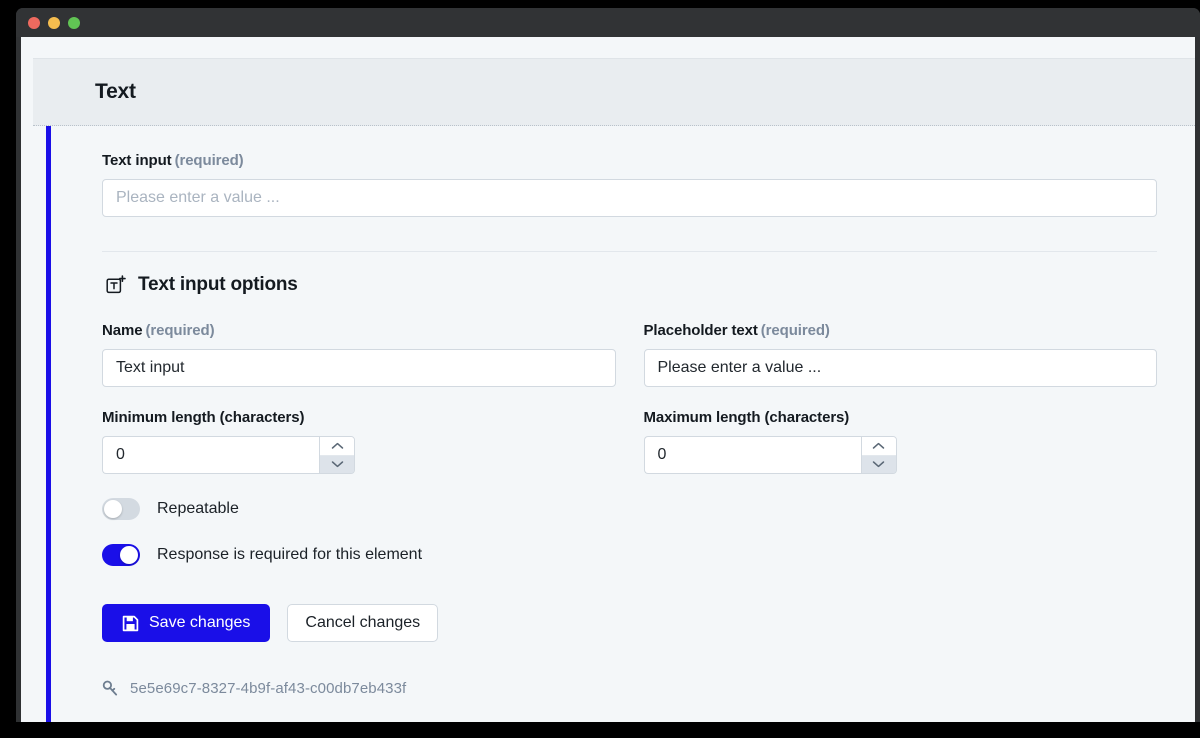 This screenshot has height=738, width=1200. What do you see at coordinates (290, 554) in the screenshot?
I see `response-required-toggle-label: Response is required for this element` at bounding box center [290, 554].